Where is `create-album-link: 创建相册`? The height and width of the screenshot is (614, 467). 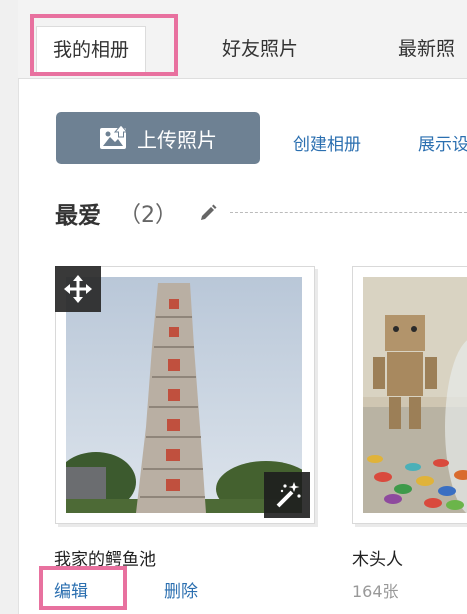 create-album-link: 创建相册 is located at coordinates (327, 142).